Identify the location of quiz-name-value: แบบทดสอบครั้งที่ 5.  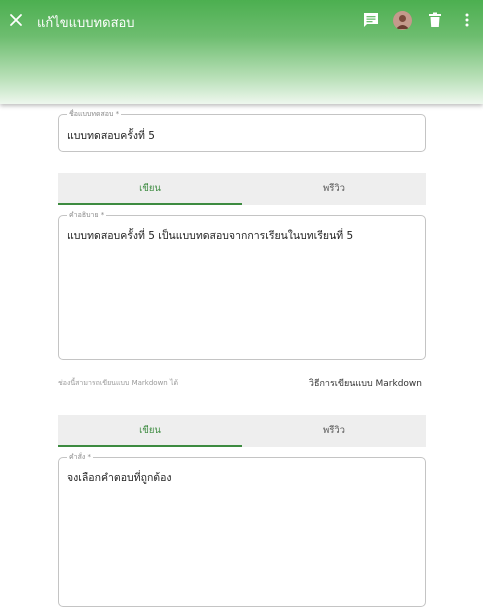
(111, 135).